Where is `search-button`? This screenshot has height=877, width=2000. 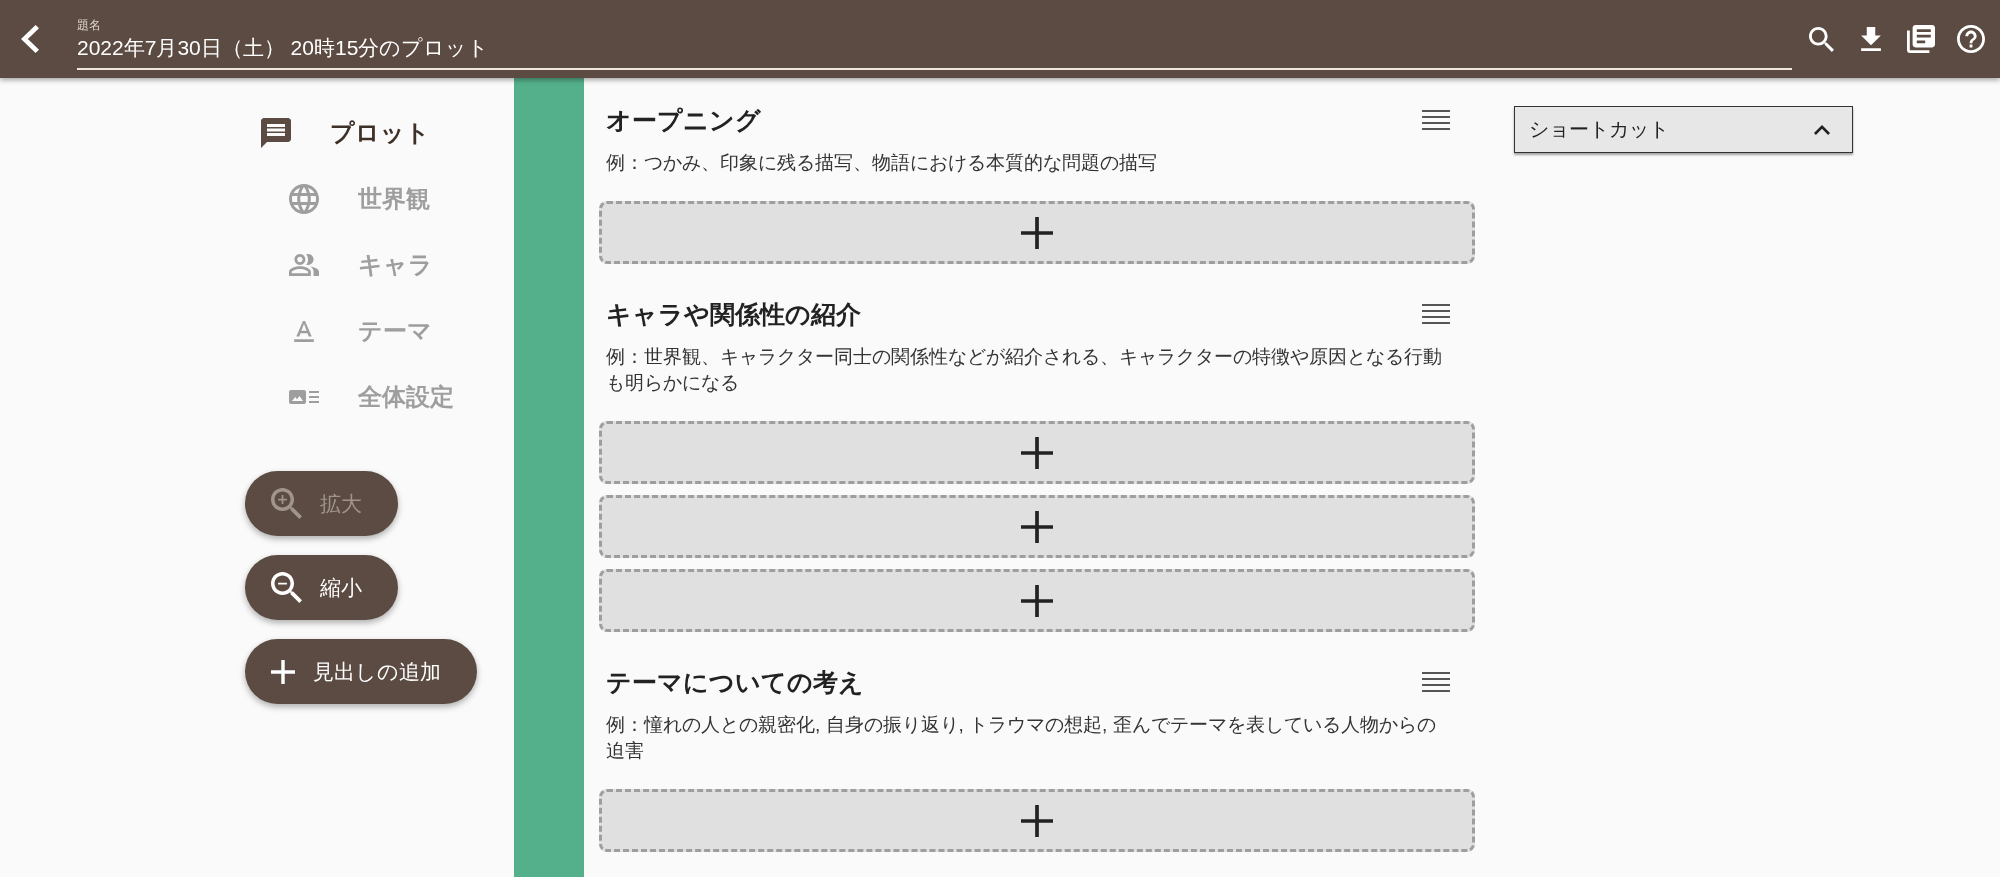 search-button is located at coordinates (1821, 39).